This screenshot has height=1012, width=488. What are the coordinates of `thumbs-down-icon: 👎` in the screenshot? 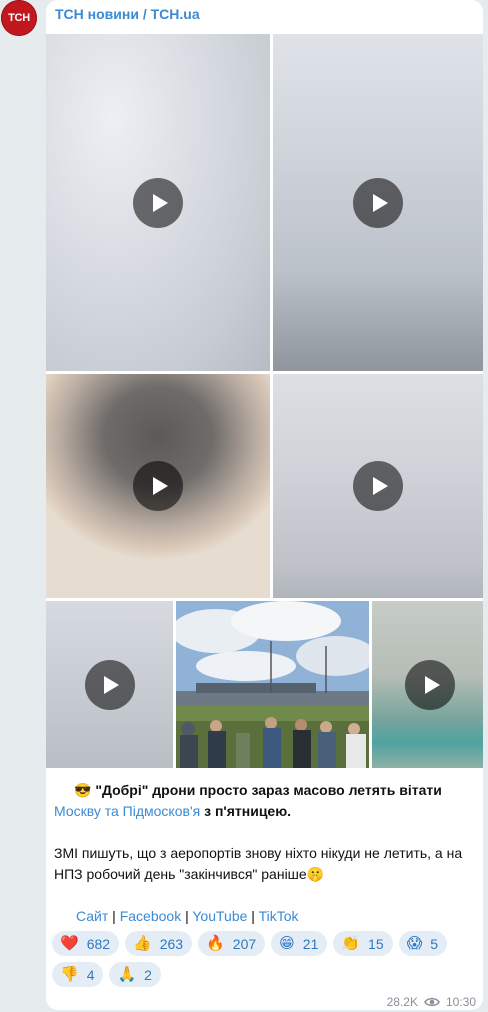 It's located at (69, 974).